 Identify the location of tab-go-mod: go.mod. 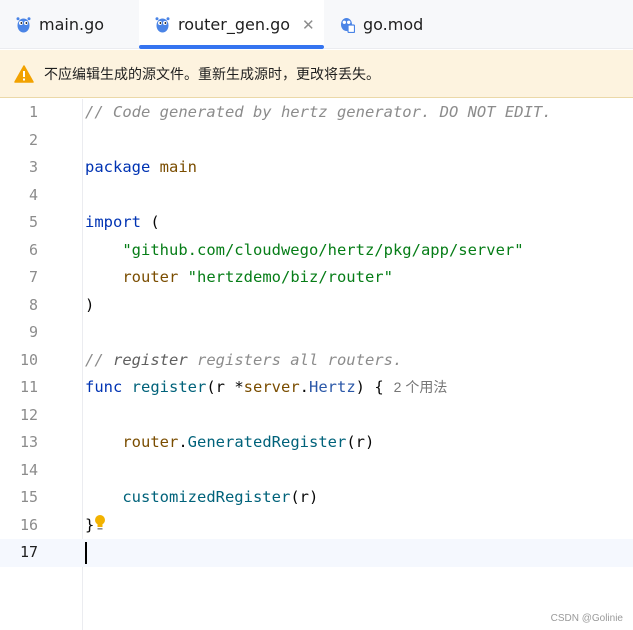
(381, 24).